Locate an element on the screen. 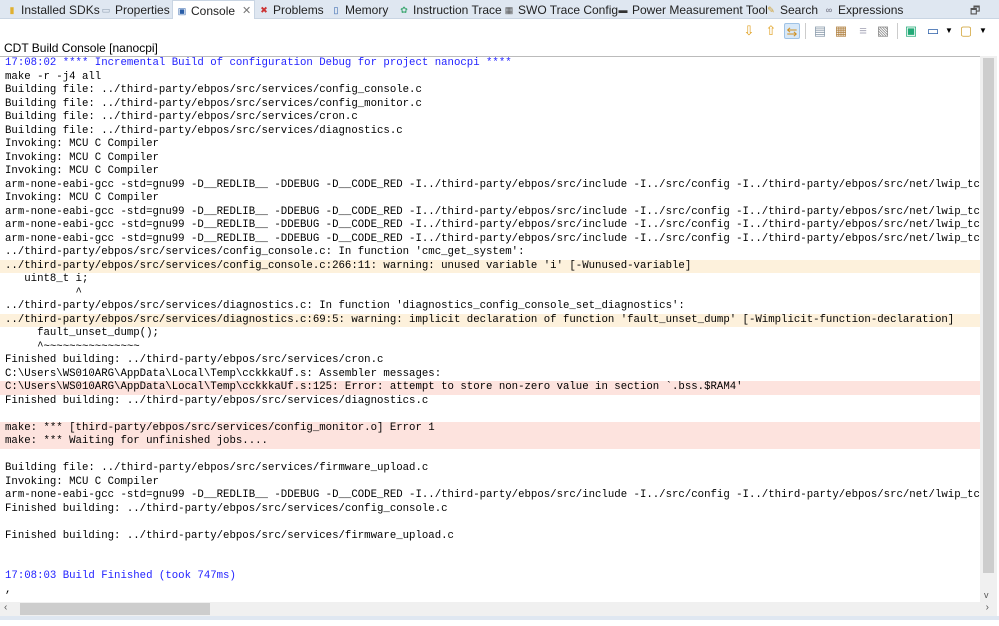 This screenshot has height=626, width=999. tab-memory: ▯ Memory is located at coordinates (359, 9).